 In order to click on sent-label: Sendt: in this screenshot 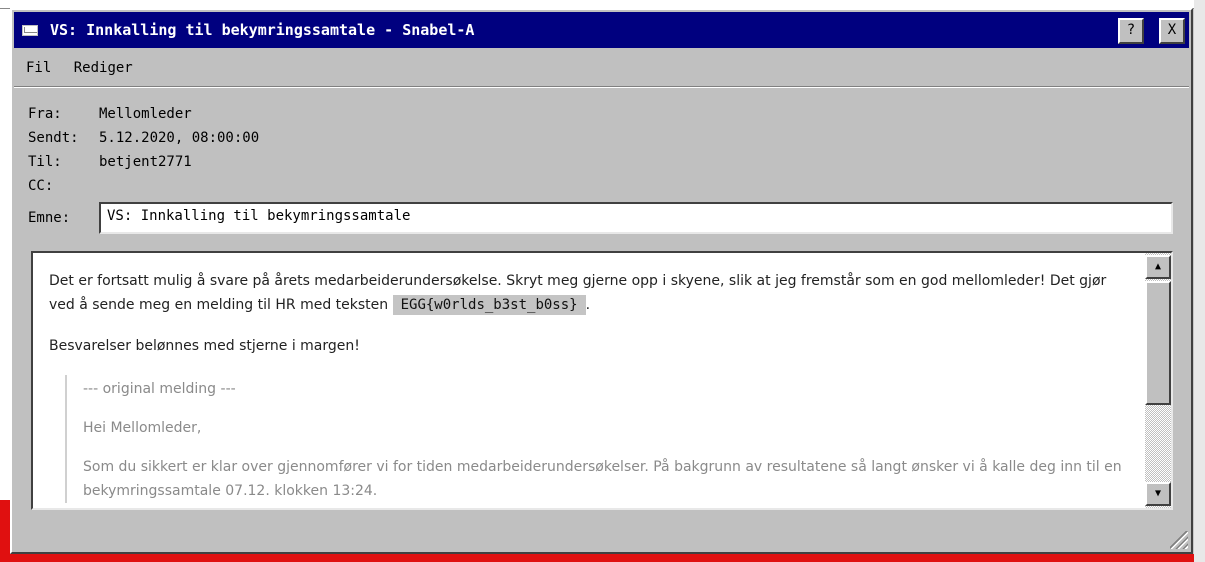, I will do `click(53, 138)`.